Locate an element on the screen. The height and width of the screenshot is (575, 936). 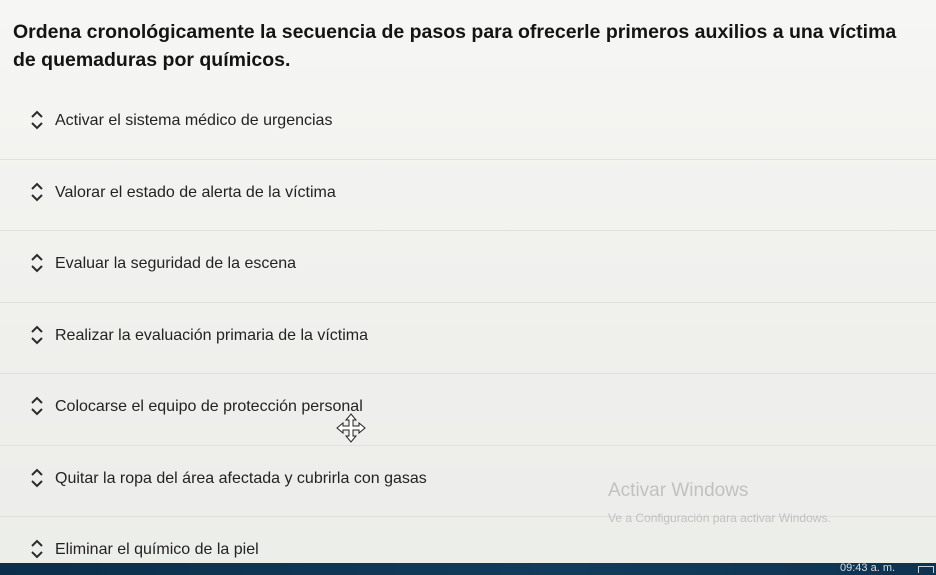
list-item-label: Activar el sistema médico de urgencias is located at coordinates (194, 120).